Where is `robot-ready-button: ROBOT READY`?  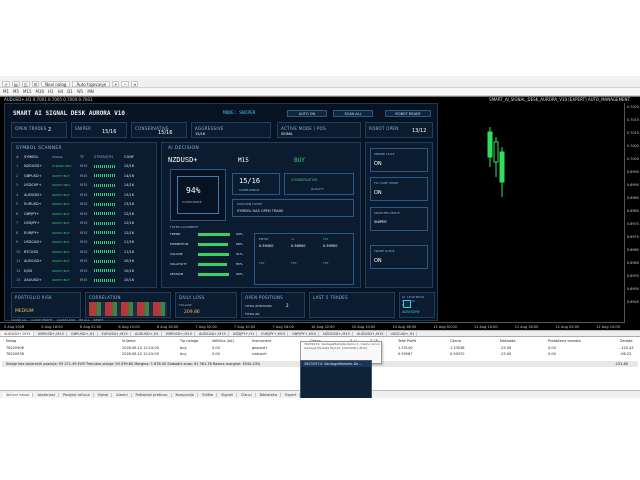
robot-ready-button: ROBOT READY is located at coordinates (408, 113).